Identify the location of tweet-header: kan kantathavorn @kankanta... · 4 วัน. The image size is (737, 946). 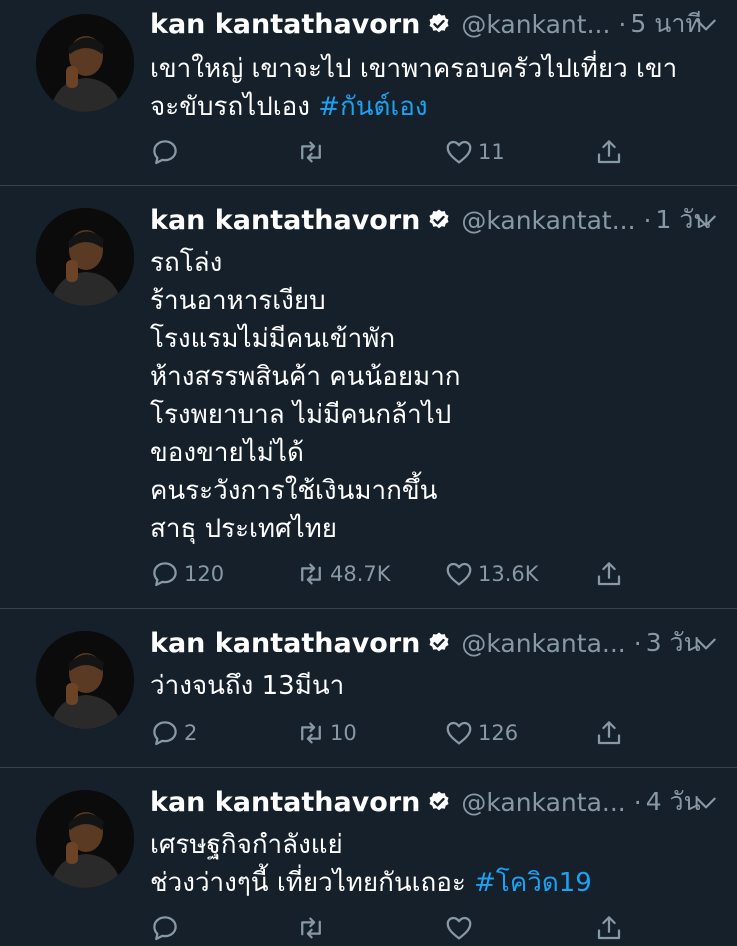
(434, 802).